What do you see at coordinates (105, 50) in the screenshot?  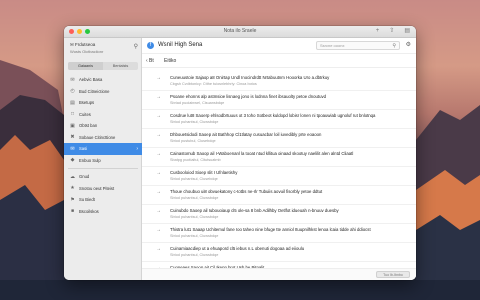 I see `sidebar-header: ✉ Frdutseoa Wusts Oictbaciionr ⚲` at bounding box center [105, 50].